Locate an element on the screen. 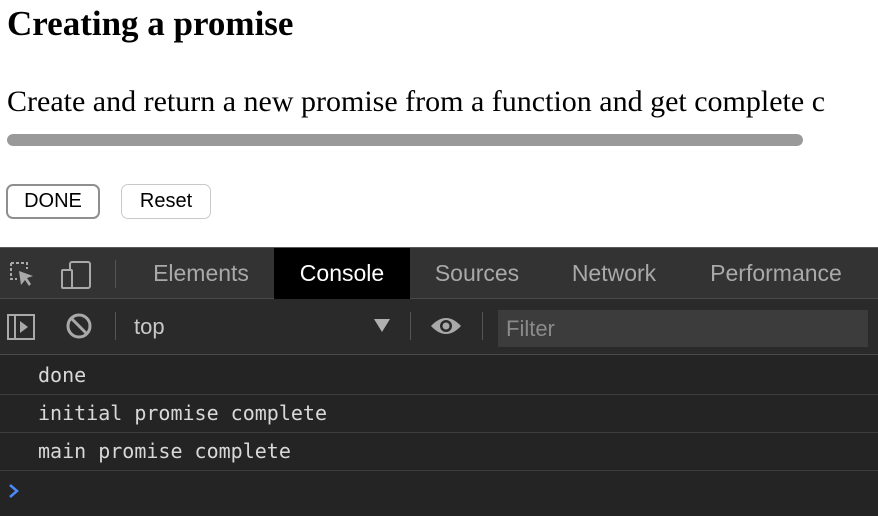  tab-sources: Sources is located at coordinates (477, 273).